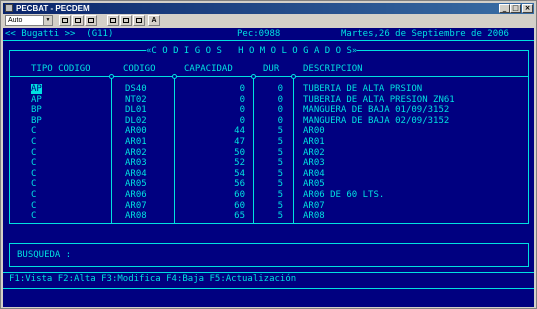  I want to click on cell-capacidad: 60, so click(239, 205).